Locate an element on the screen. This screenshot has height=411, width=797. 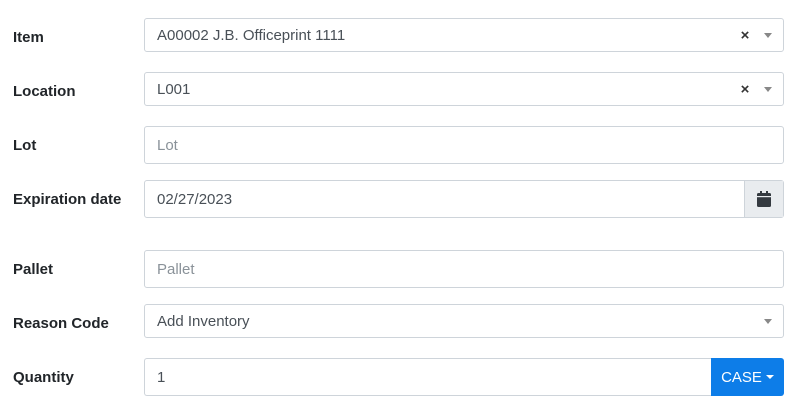
item-value: A00002 J.B. Officeprint 1111 is located at coordinates (251, 35).